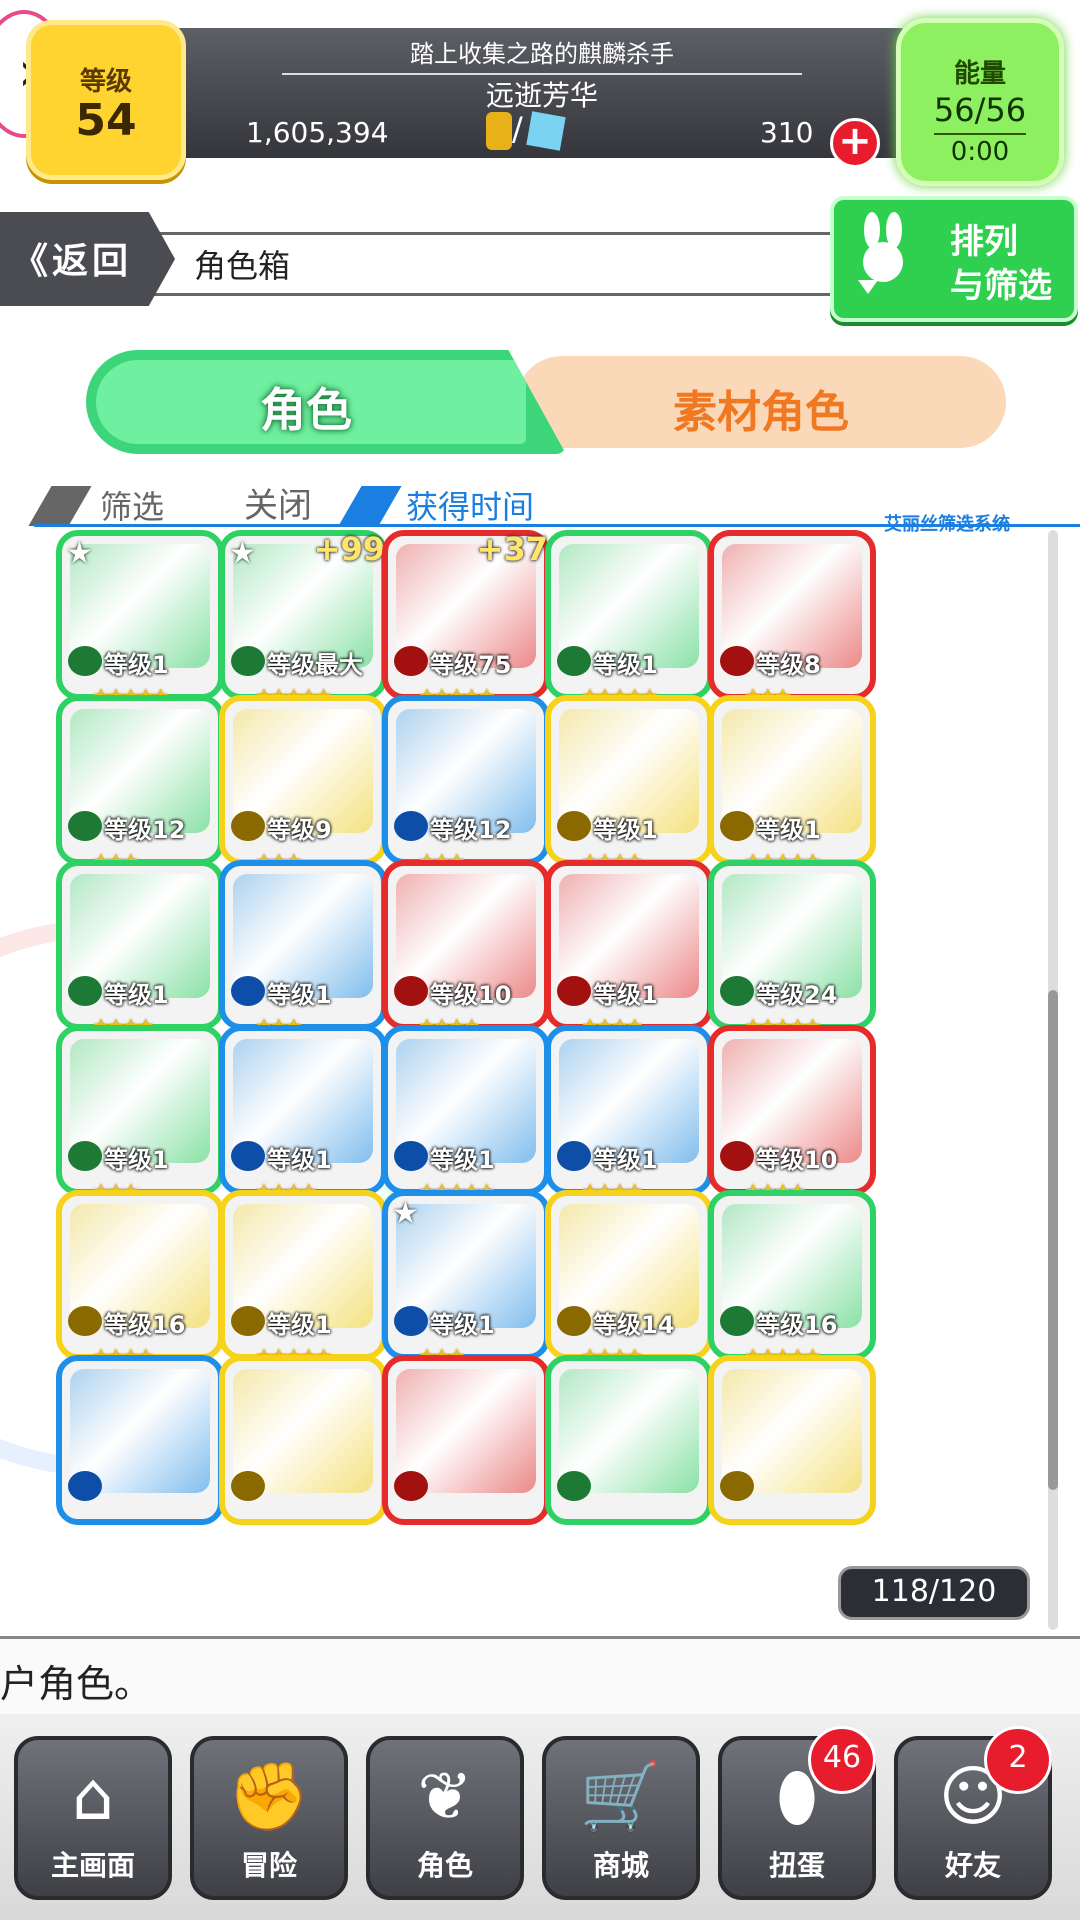  Describe the element at coordinates (980, 102) in the screenshot. I see `energy-badge: 能量 56/56 0:00` at that location.